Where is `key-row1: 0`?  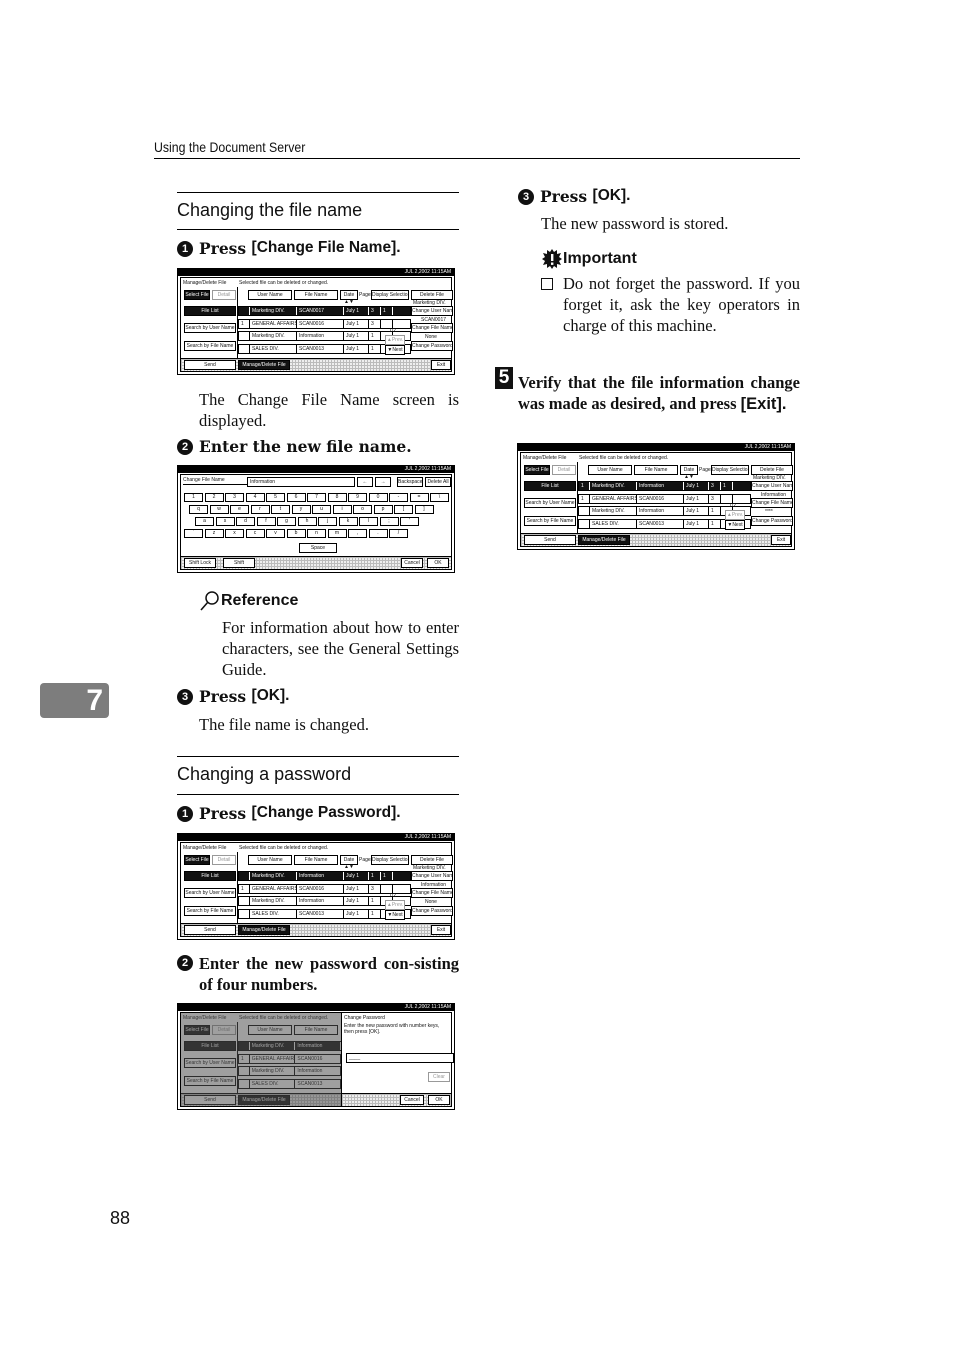 key-row1: 0 is located at coordinates (378, 497).